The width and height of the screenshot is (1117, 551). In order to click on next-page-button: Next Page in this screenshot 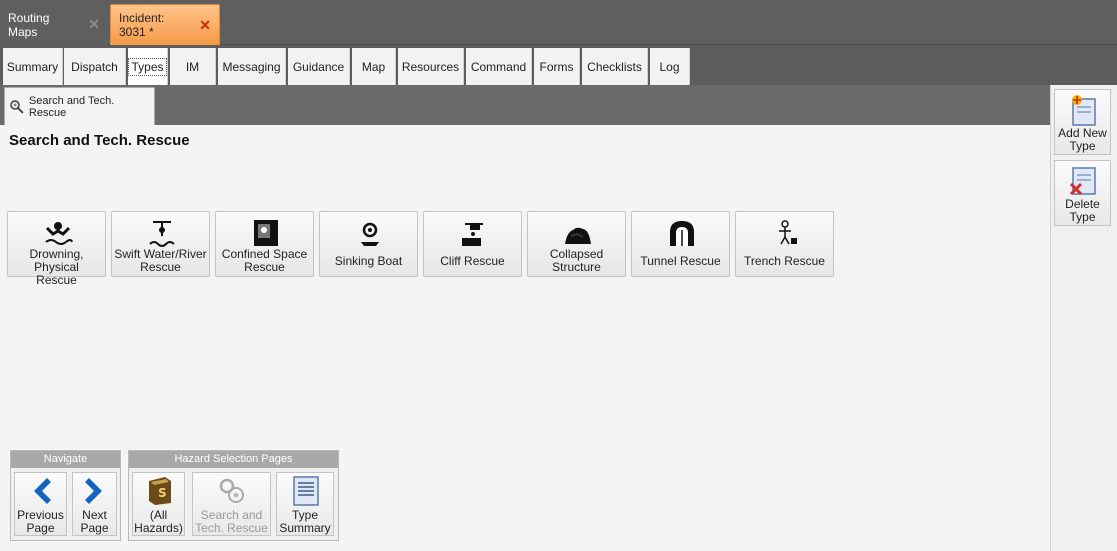, I will do `click(94, 504)`.